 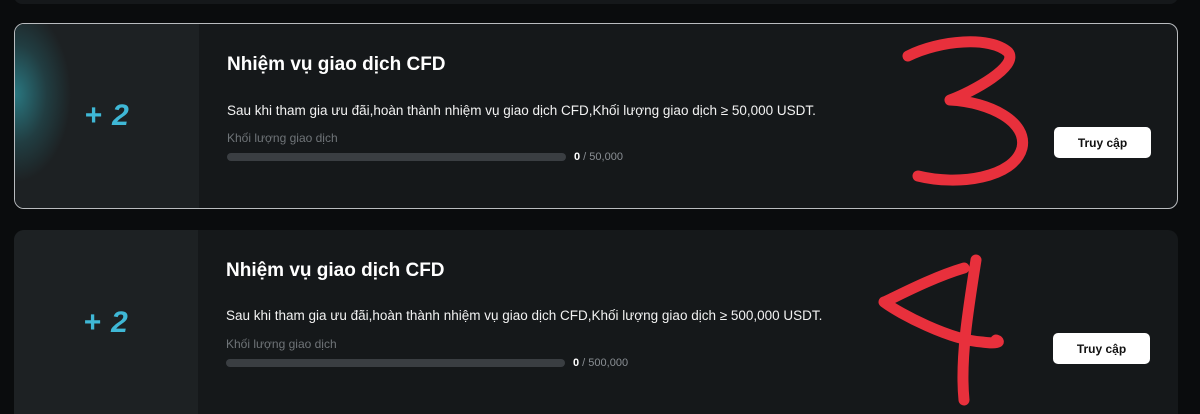 I want to click on progress-count: 0 / 50,000, so click(x=598, y=157).